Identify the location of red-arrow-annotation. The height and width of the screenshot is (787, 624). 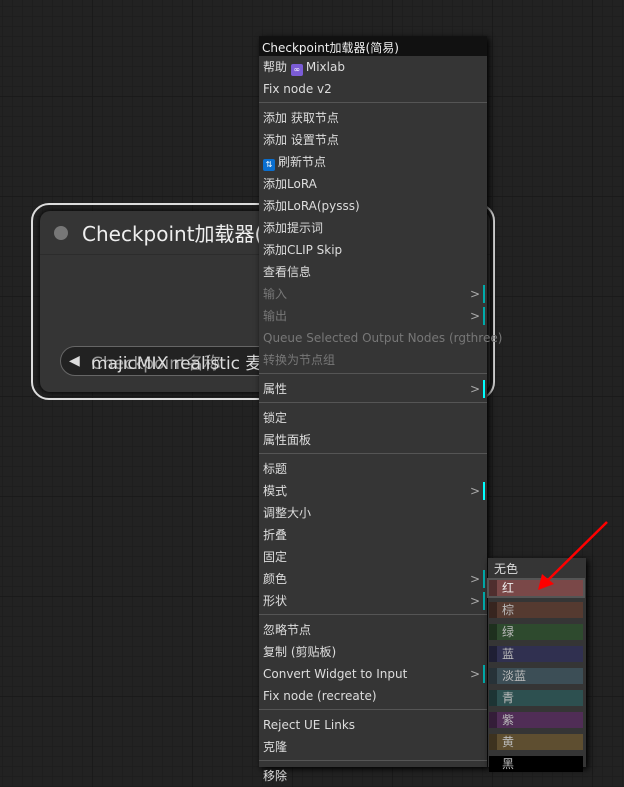
(573, 555).